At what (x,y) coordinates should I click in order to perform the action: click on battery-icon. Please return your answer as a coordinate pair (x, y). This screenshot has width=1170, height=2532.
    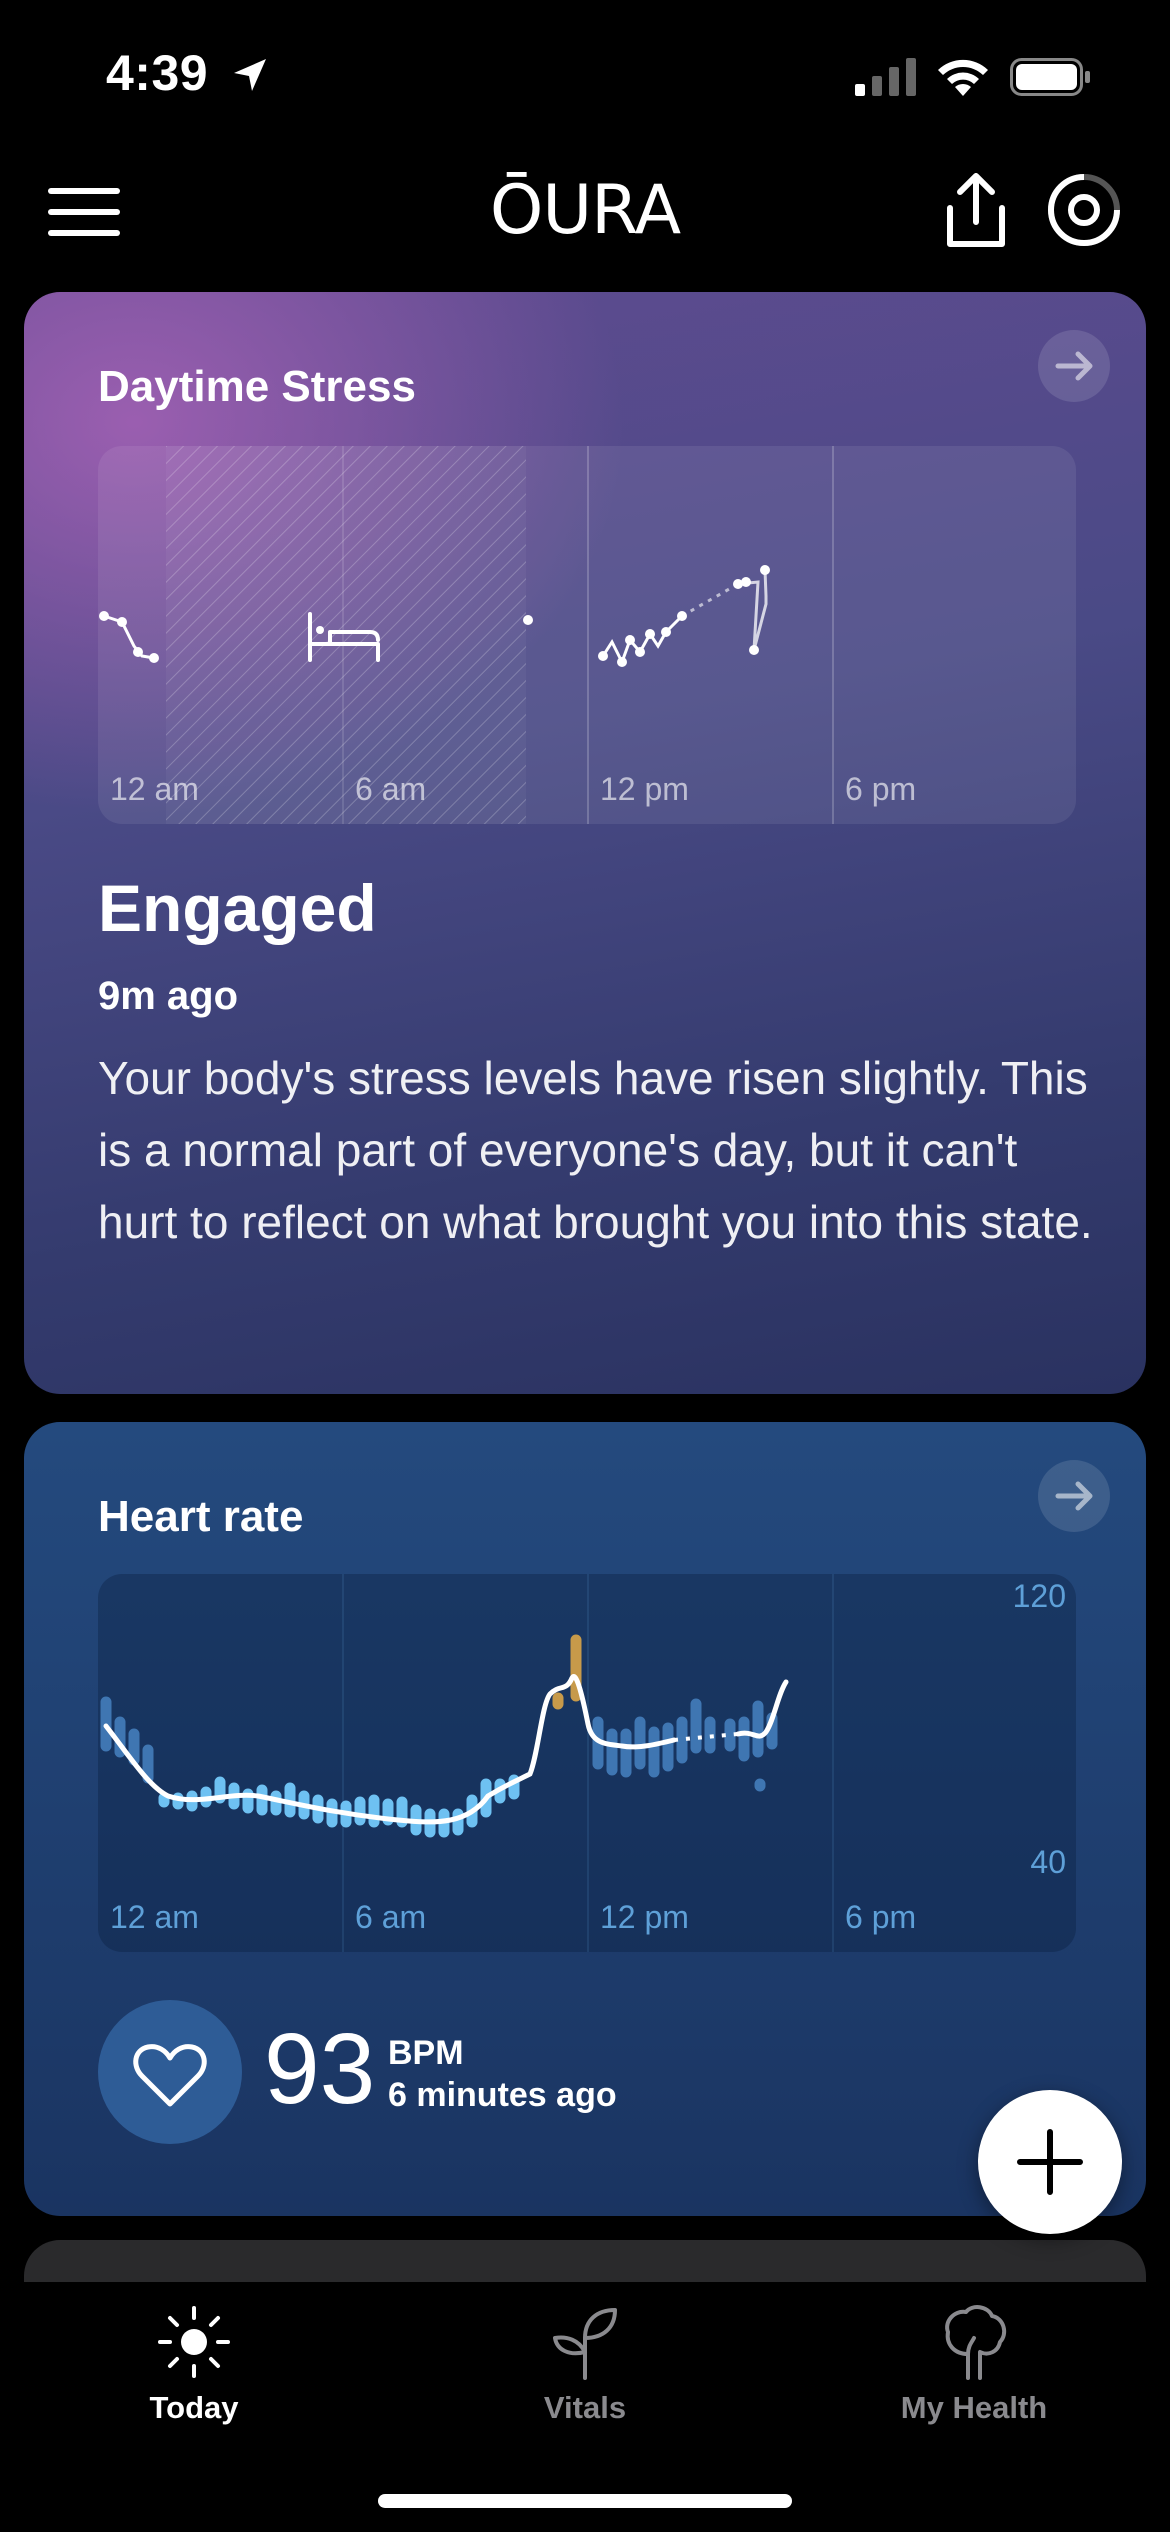
    Looking at the image, I should click on (1050, 77).